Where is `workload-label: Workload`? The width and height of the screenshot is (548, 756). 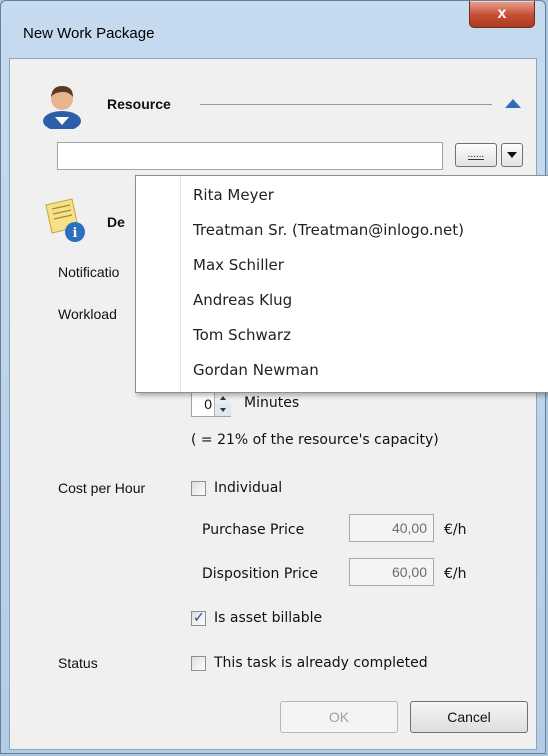
workload-label: Workload is located at coordinates (87, 314).